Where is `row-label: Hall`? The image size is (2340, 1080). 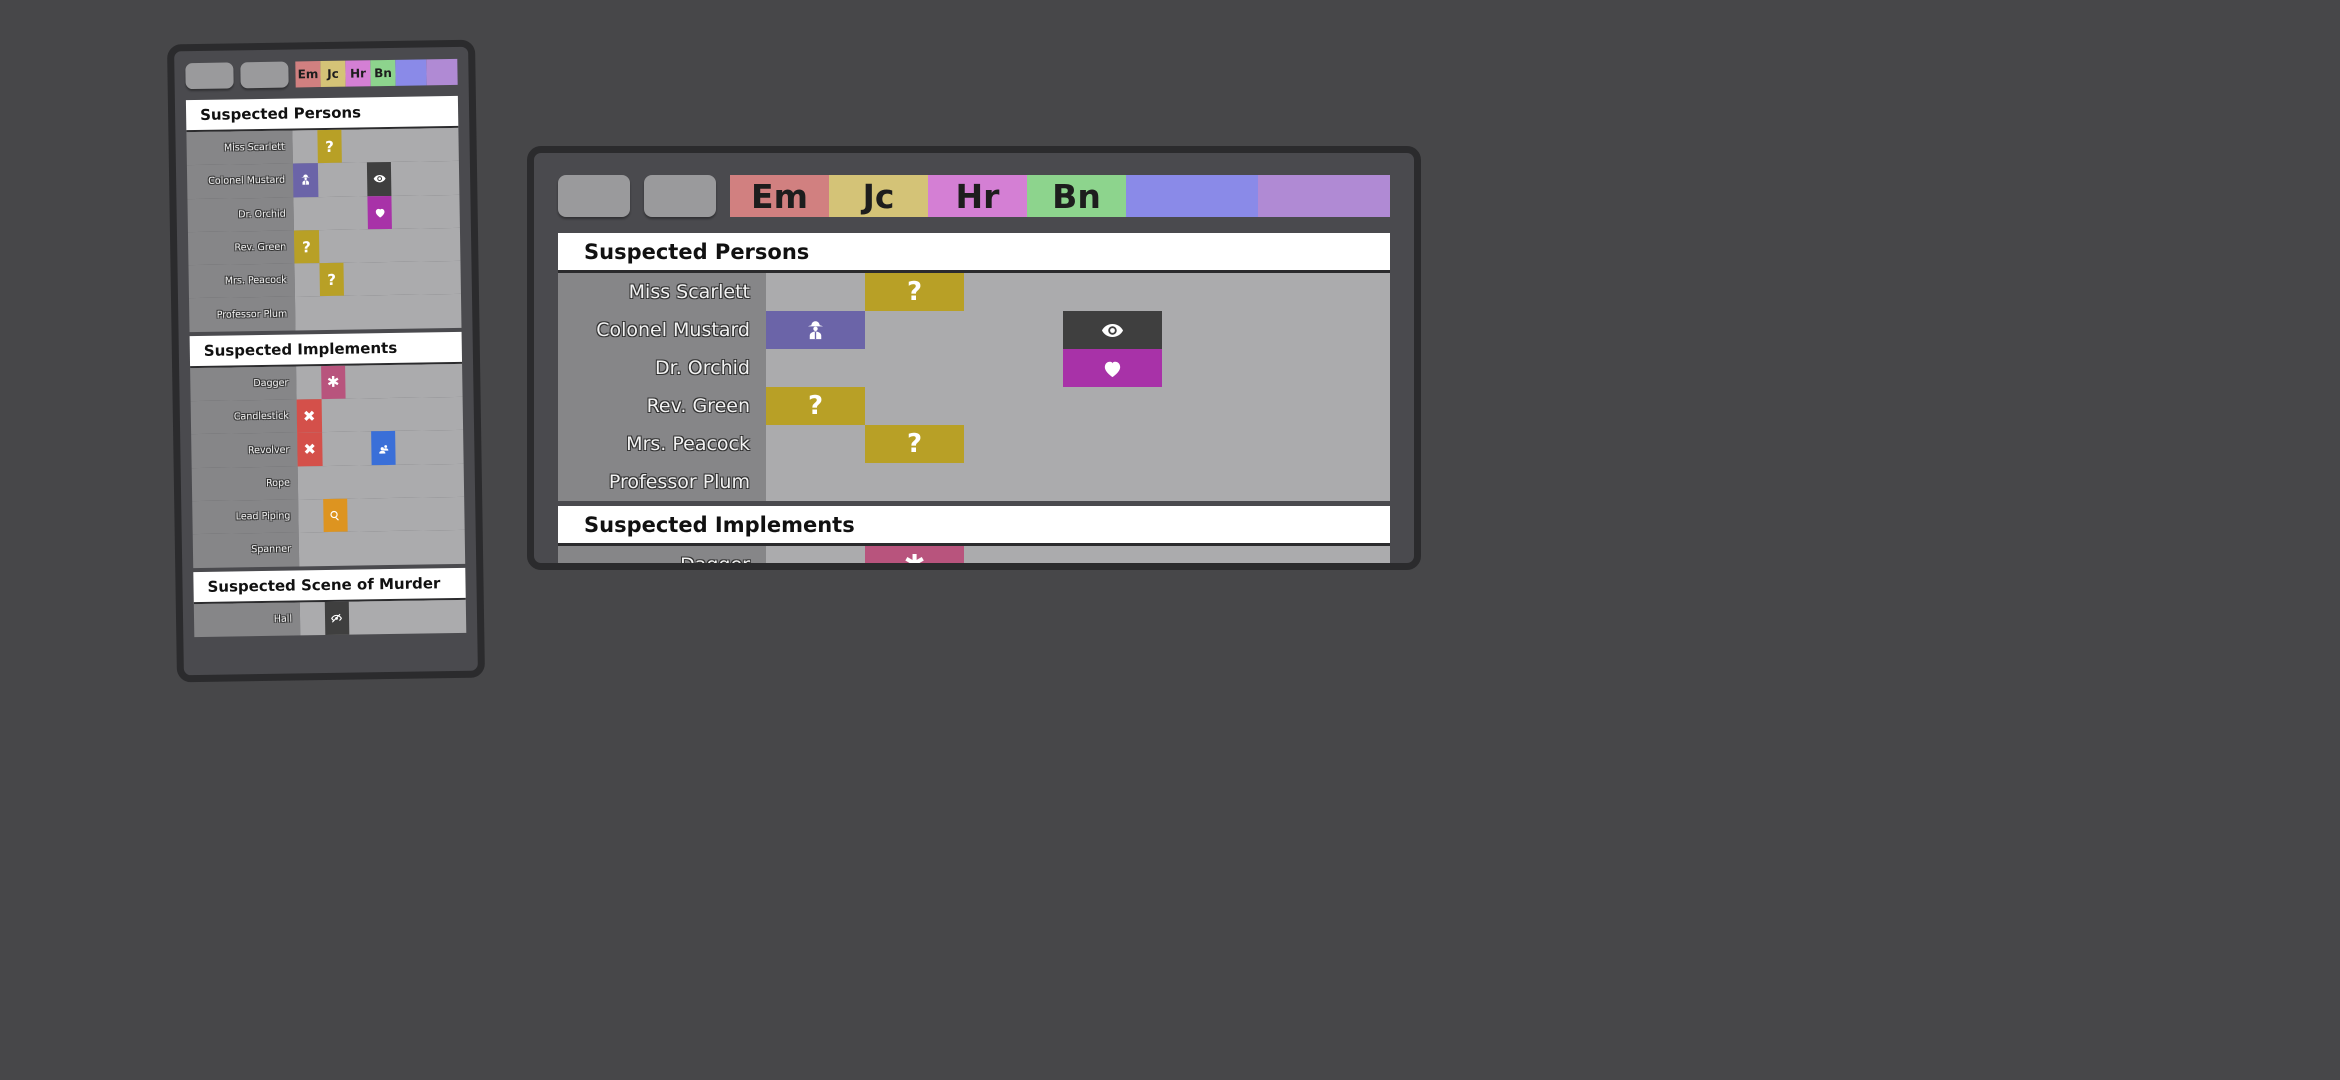 row-label: Hall is located at coordinates (247, 619).